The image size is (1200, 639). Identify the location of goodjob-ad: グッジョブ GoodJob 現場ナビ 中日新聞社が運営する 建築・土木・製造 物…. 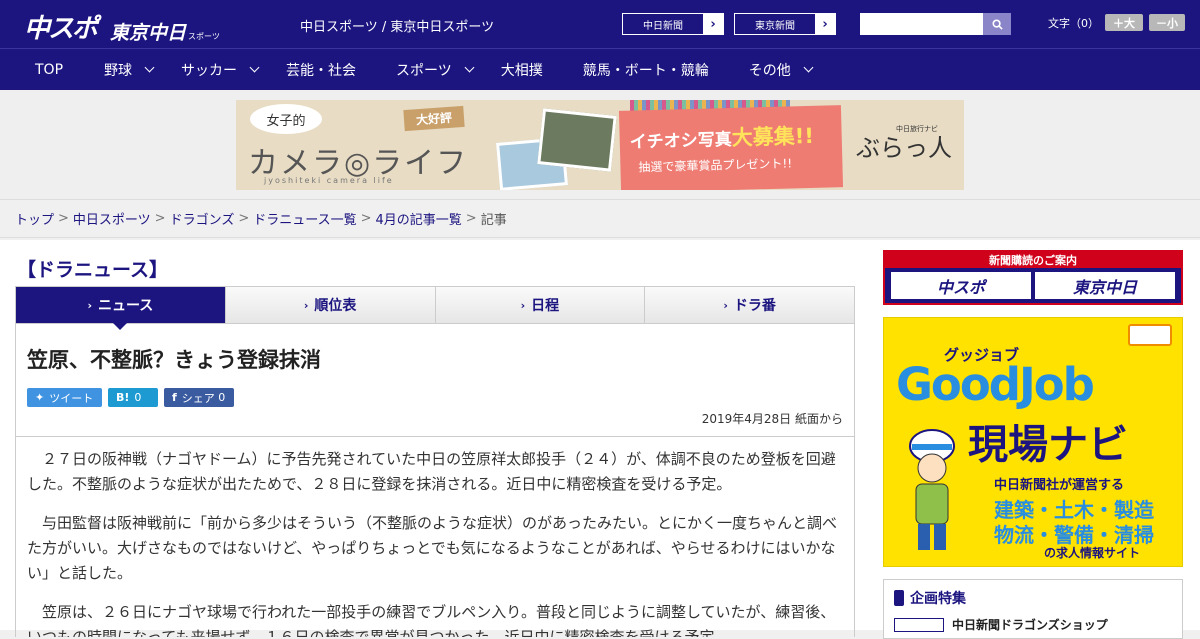
(1033, 442).